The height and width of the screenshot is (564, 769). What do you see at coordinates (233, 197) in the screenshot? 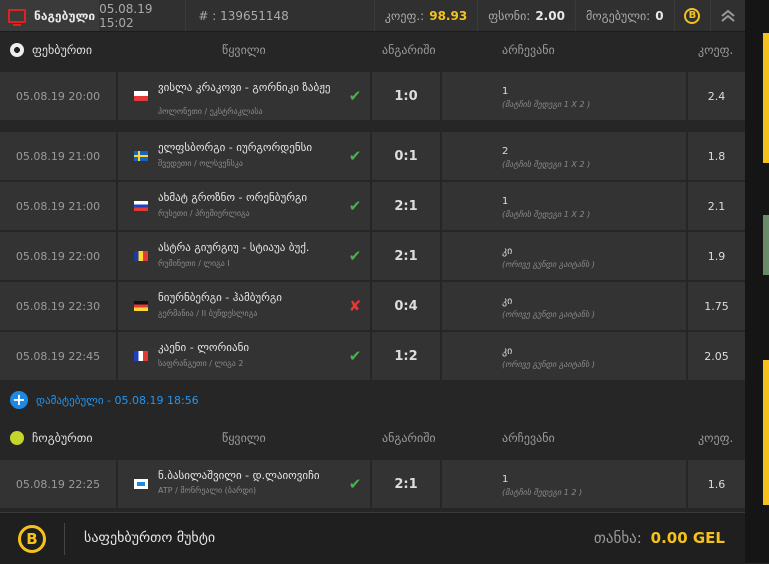
I see `match-teams: ახმატ გროზნო - ორენბურგი` at bounding box center [233, 197].